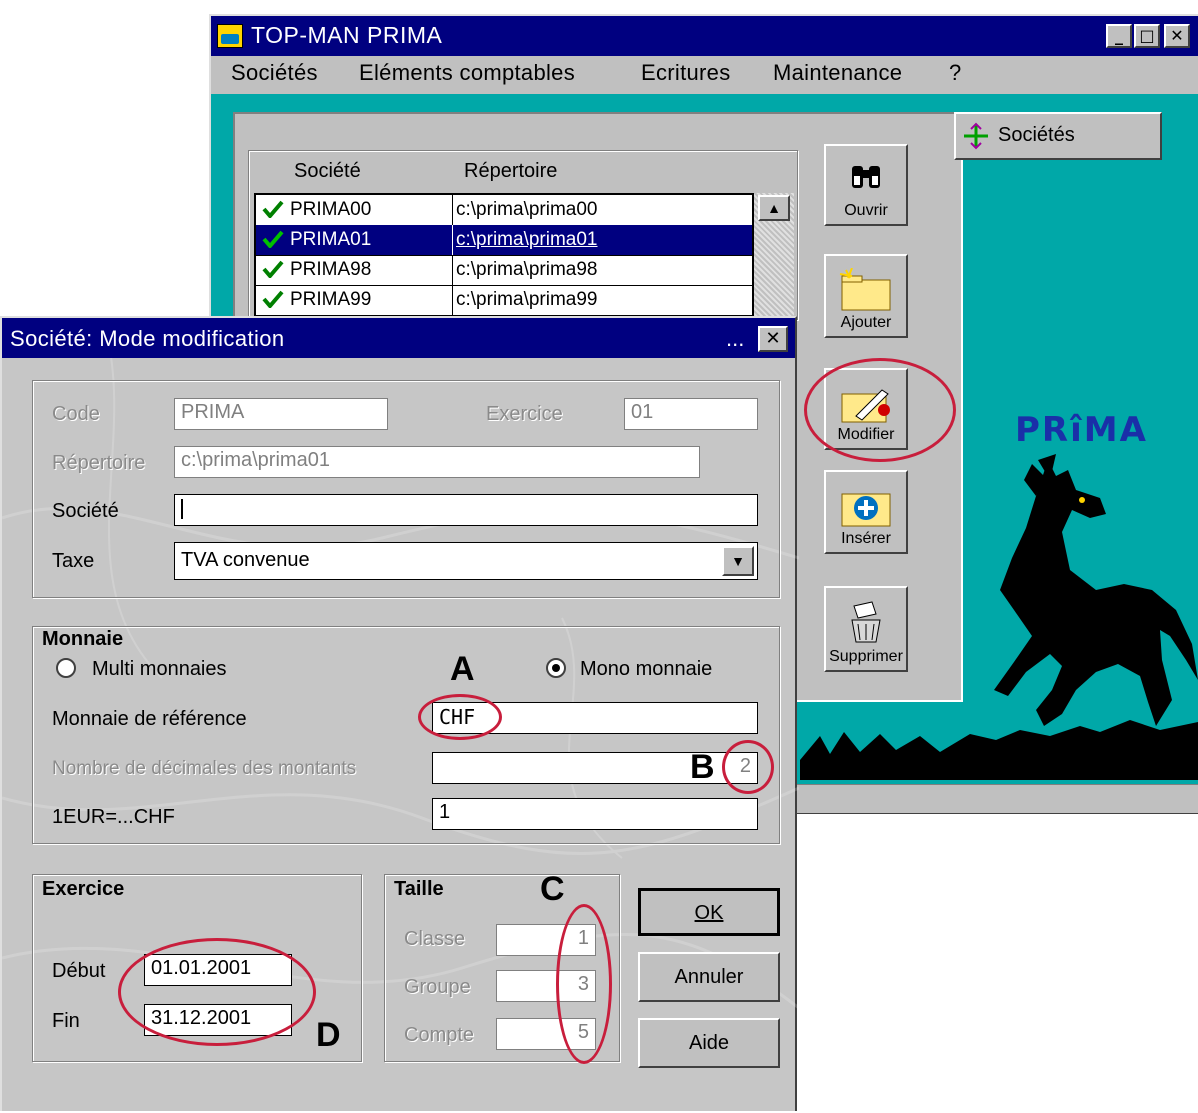 This screenshot has height=1113, width=1198. Describe the element at coordinates (527, 239) in the screenshot. I see `list-item-dir: c:\prima\prima01` at that location.